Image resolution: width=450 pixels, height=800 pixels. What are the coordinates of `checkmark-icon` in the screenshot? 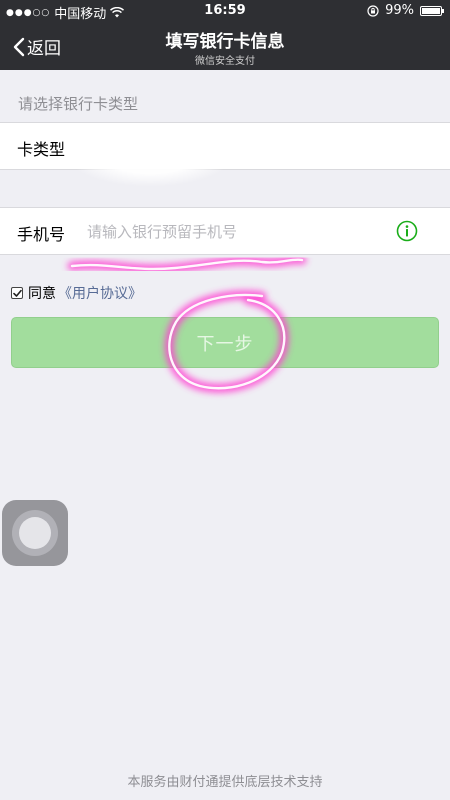 It's located at (17, 293).